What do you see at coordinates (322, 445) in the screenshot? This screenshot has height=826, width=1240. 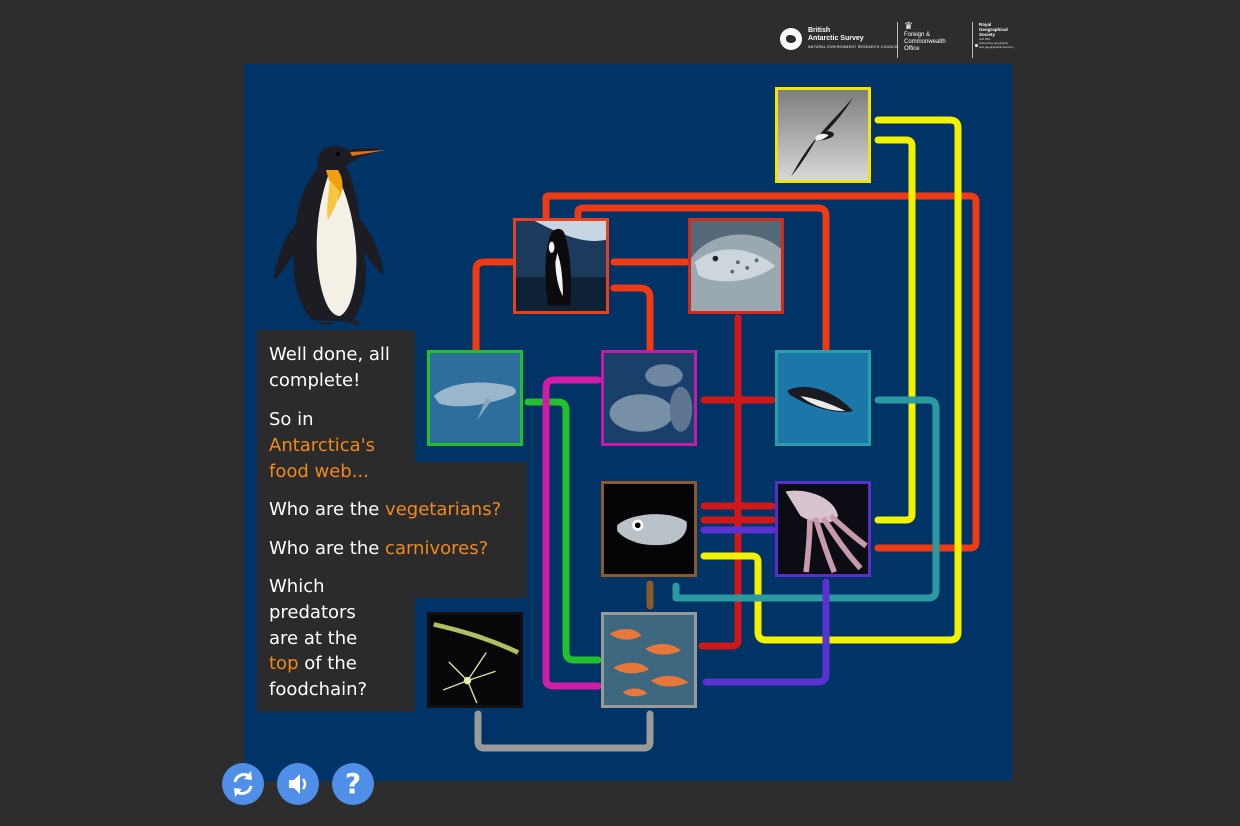 I see `message-highlight: Antarctica's` at bounding box center [322, 445].